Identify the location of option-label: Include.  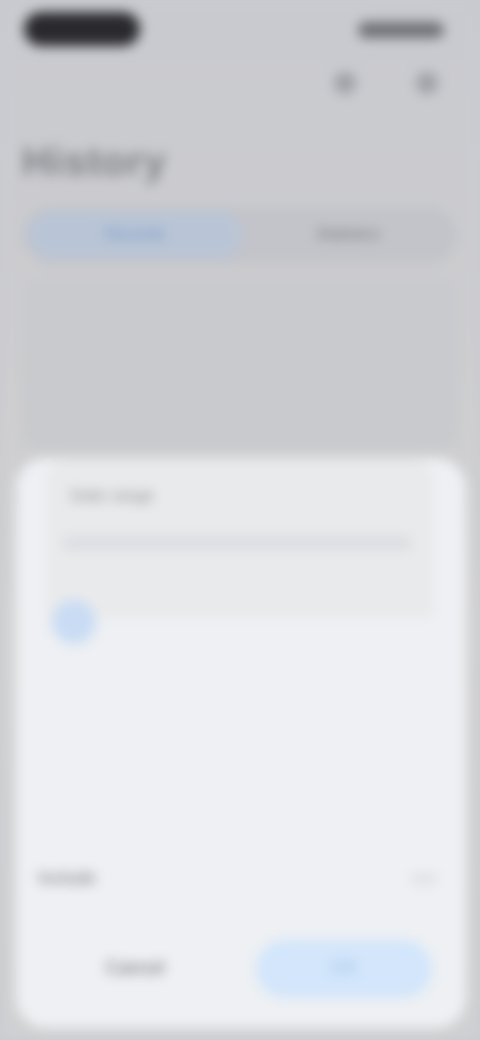
(67, 878).